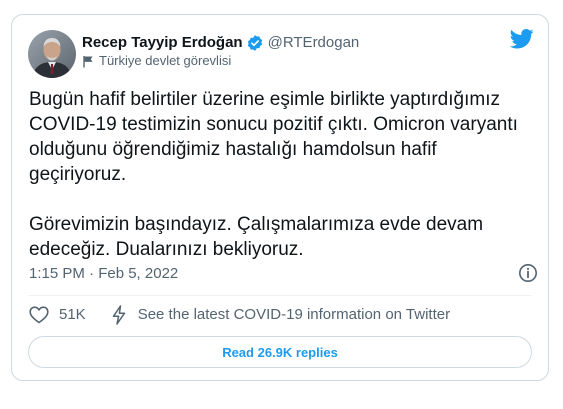 This screenshot has width=563, height=409. What do you see at coordinates (528, 273) in the screenshot?
I see `info-icon` at bounding box center [528, 273].